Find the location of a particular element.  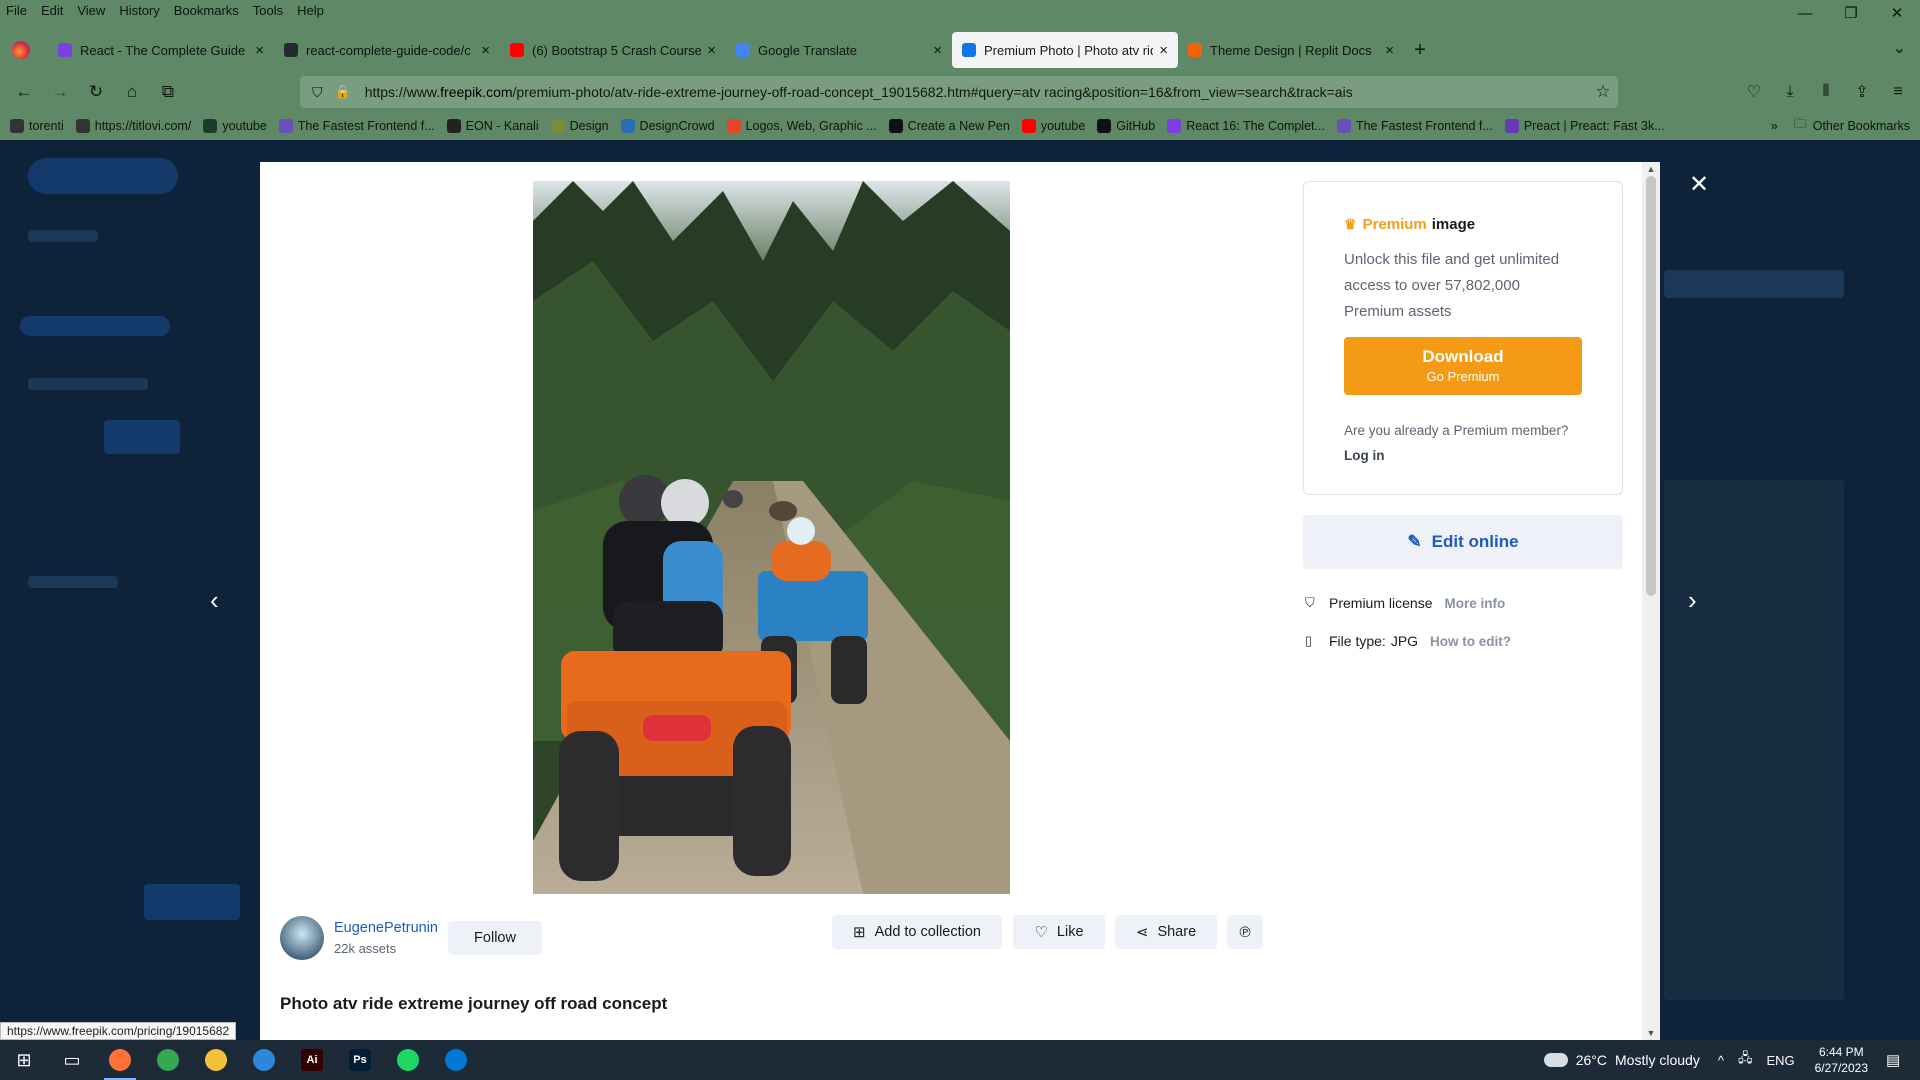

menu-view: View is located at coordinates (91, 10).